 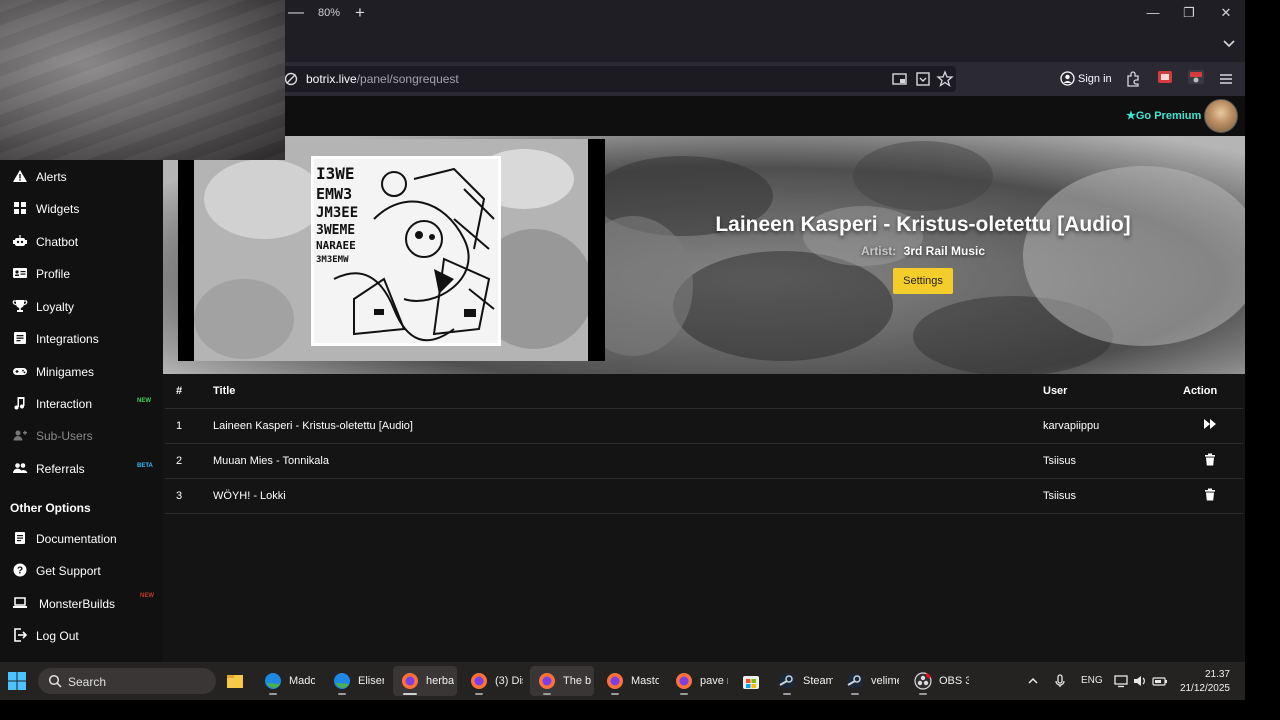 I want to click on sidebar-item-monsterbuilds: MonsterBuilds NEW, so click(x=81, y=603).